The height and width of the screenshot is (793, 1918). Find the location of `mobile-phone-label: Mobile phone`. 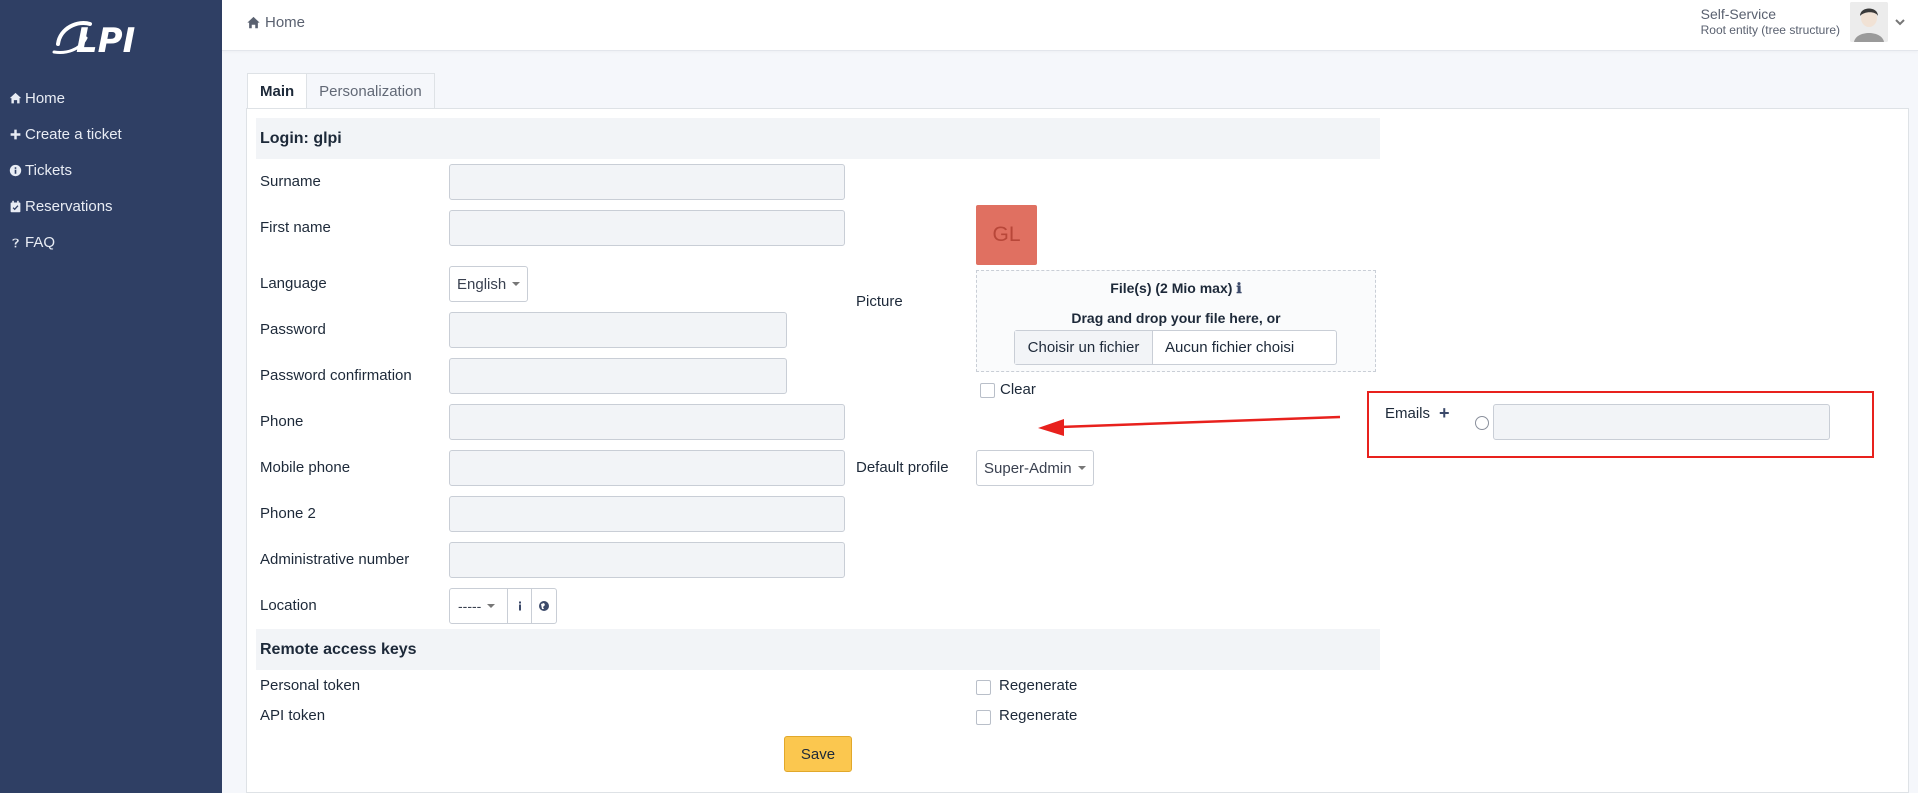

mobile-phone-label: Mobile phone is located at coordinates (305, 467).